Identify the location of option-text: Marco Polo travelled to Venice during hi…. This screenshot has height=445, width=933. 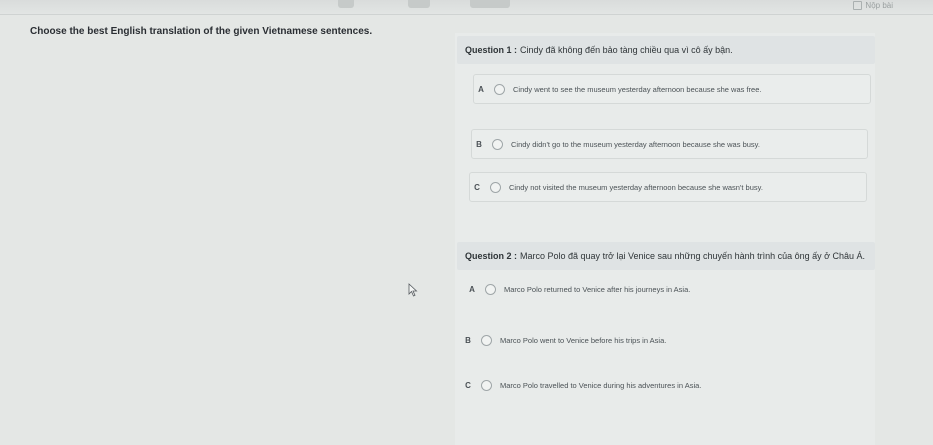
(601, 385).